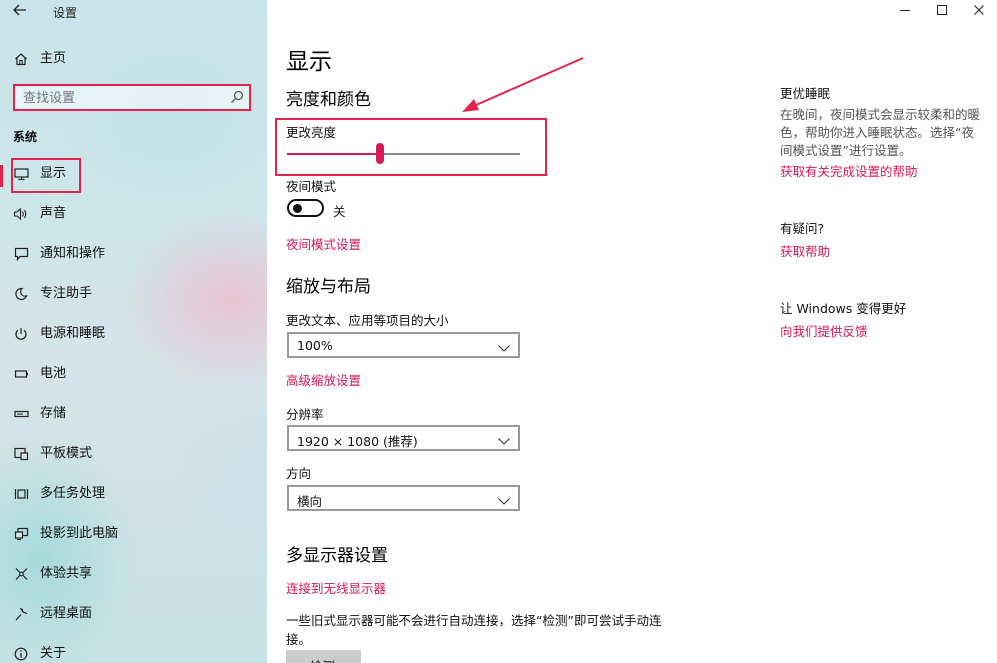 The image size is (997, 663). I want to click on night-mode-label: 夜间模式, so click(311, 186).